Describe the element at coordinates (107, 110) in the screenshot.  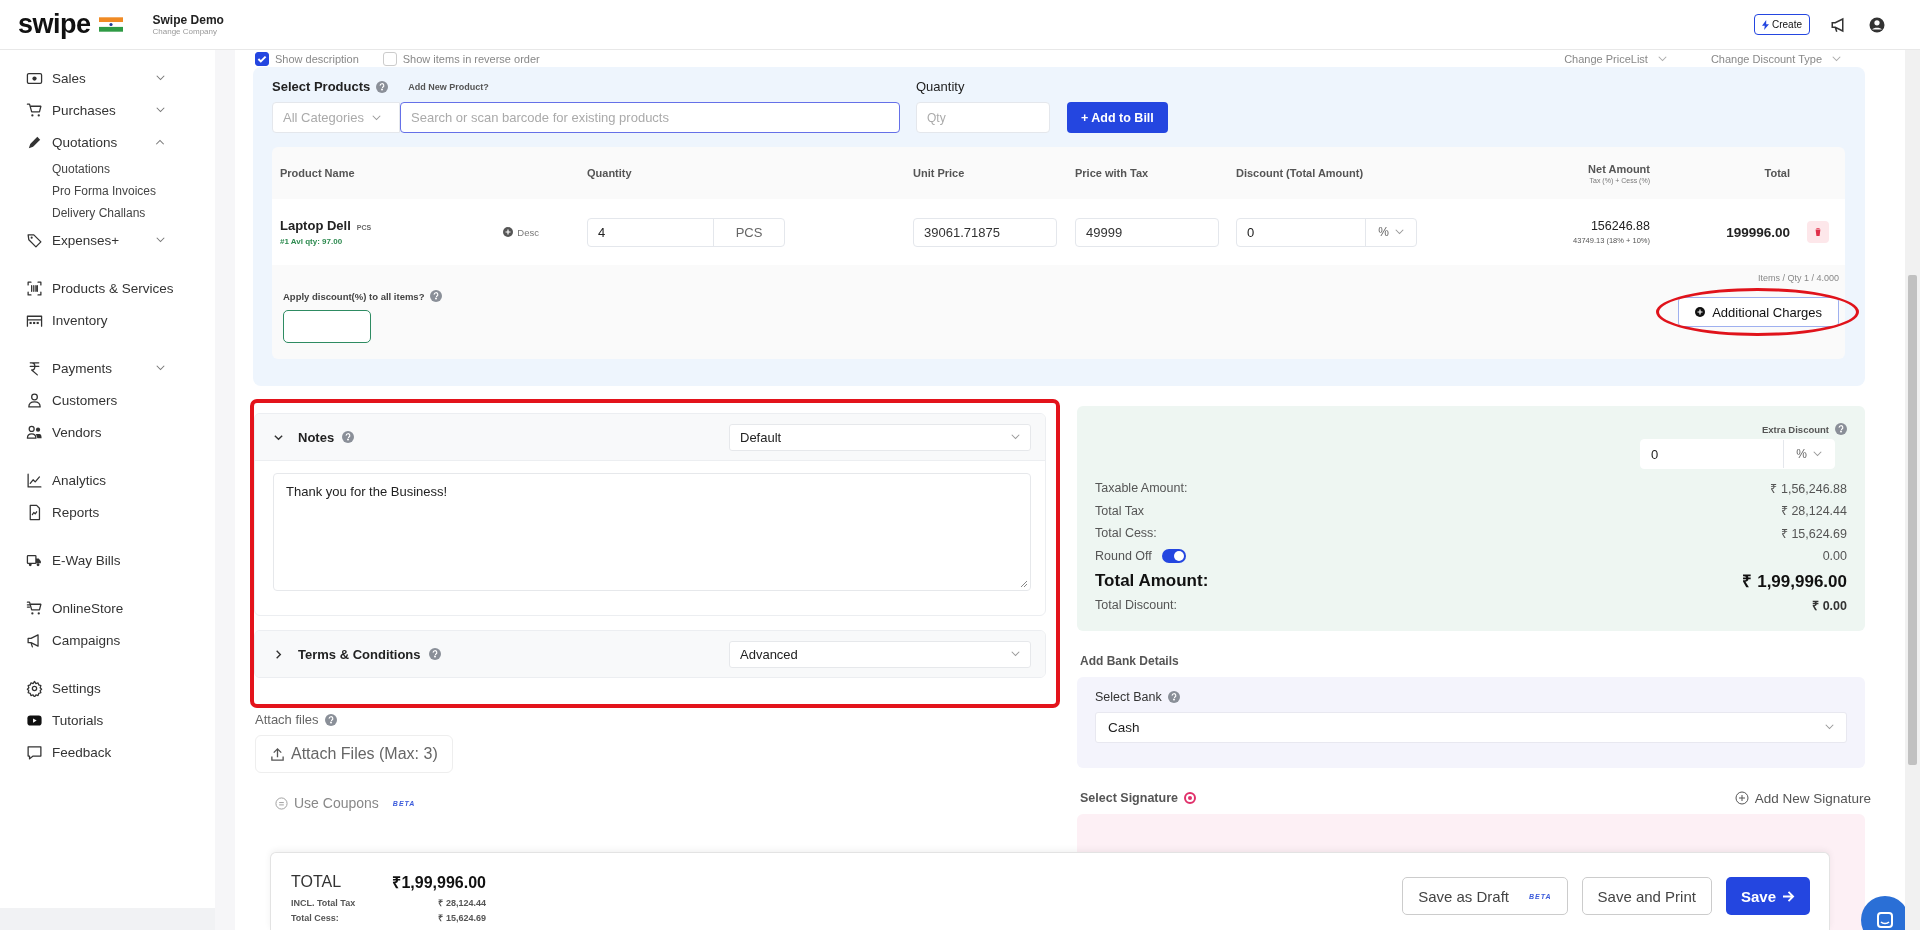
I see `sidebar-item: Purchases` at that location.